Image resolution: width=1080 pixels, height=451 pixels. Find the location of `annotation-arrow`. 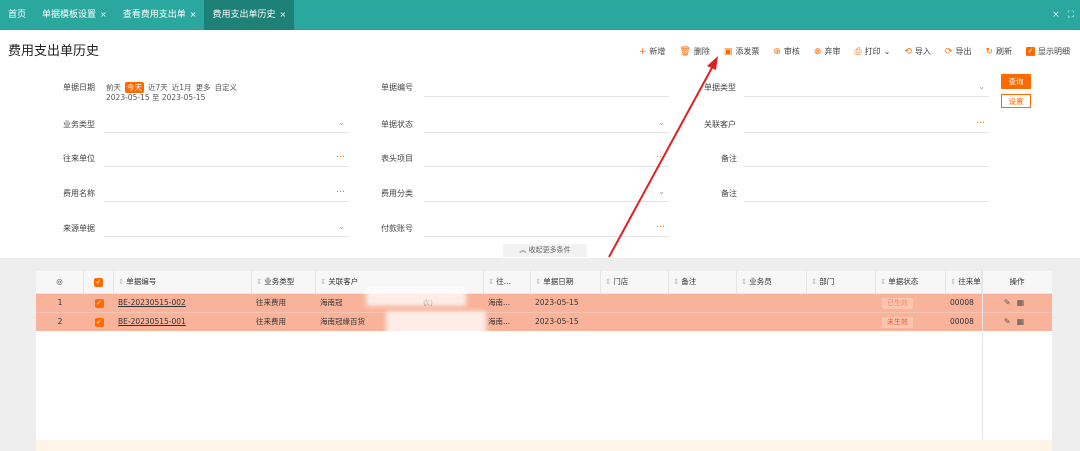

annotation-arrow is located at coordinates (663, 157).